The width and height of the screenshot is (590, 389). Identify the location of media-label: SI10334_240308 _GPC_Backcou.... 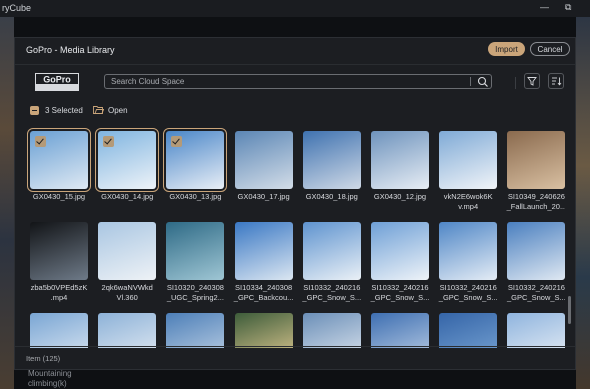
(263, 292).